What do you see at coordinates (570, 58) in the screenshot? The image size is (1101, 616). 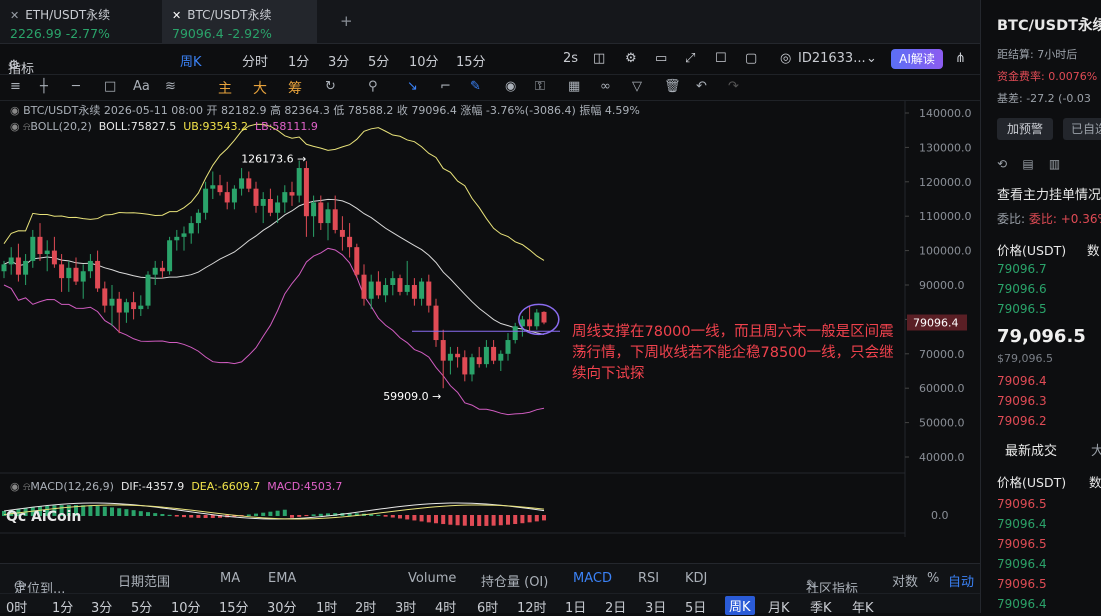 I see `period-item: 2s` at bounding box center [570, 58].